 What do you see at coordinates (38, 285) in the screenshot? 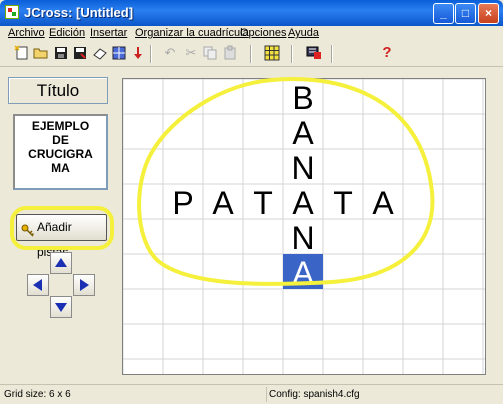
I see `arrow-left-button` at bounding box center [38, 285].